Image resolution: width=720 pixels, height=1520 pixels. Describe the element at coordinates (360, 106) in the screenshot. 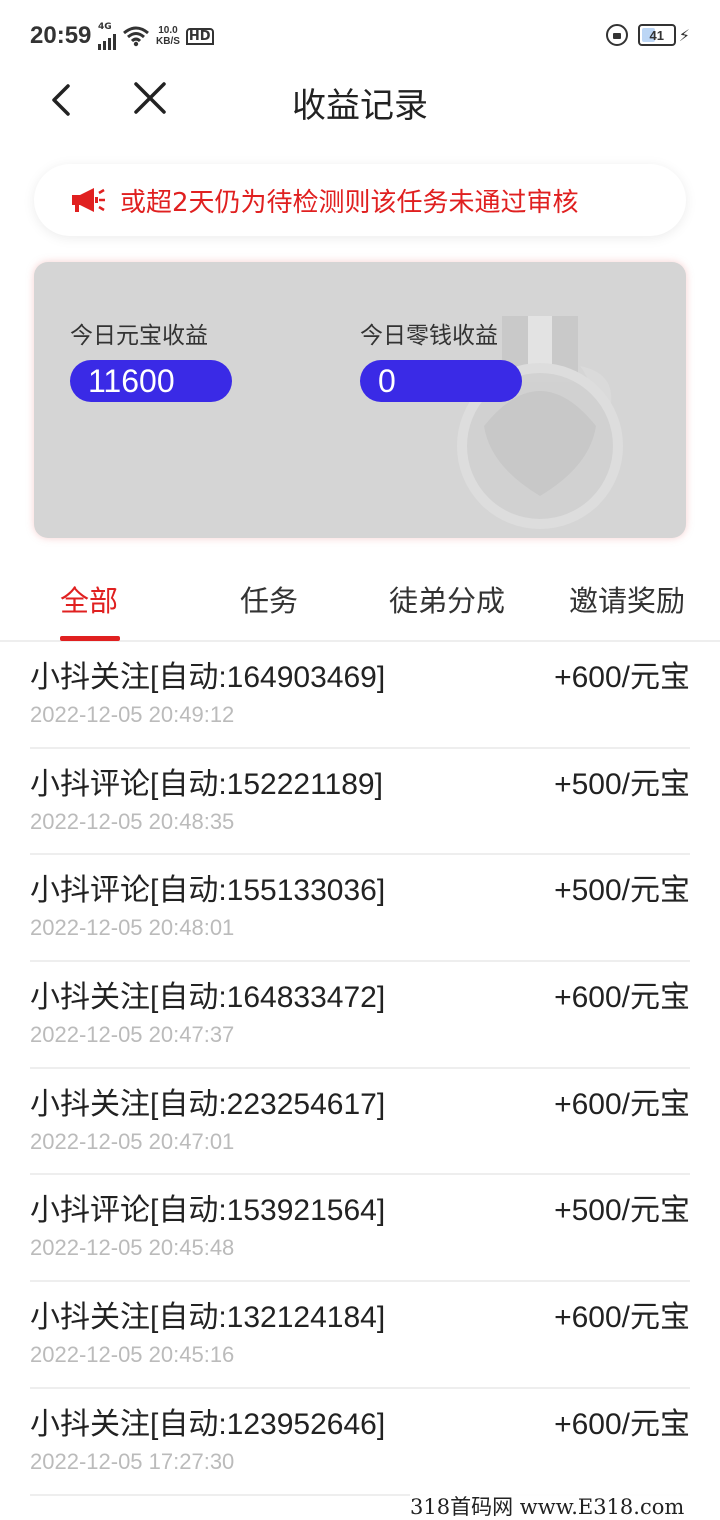

I see `page-title: 收益记录` at that location.